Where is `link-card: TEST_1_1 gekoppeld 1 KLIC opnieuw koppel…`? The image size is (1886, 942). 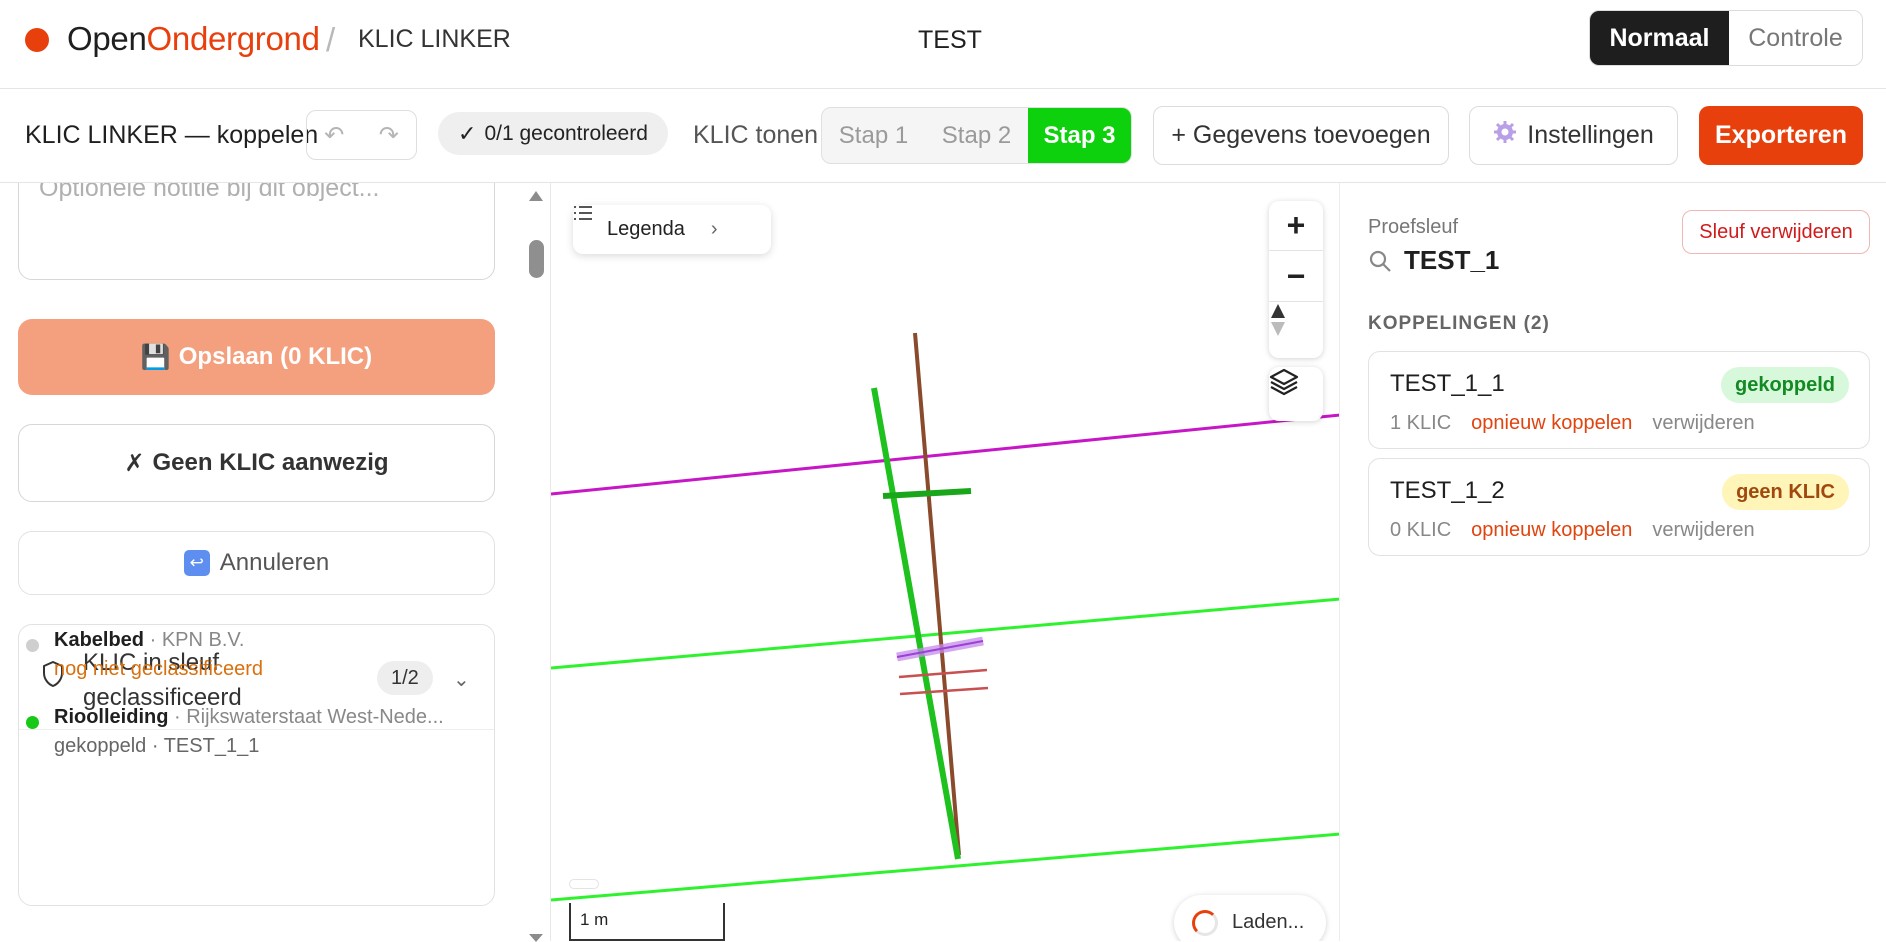 link-card: TEST_1_1 gekoppeld 1 KLIC opnieuw koppel… is located at coordinates (1619, 400).